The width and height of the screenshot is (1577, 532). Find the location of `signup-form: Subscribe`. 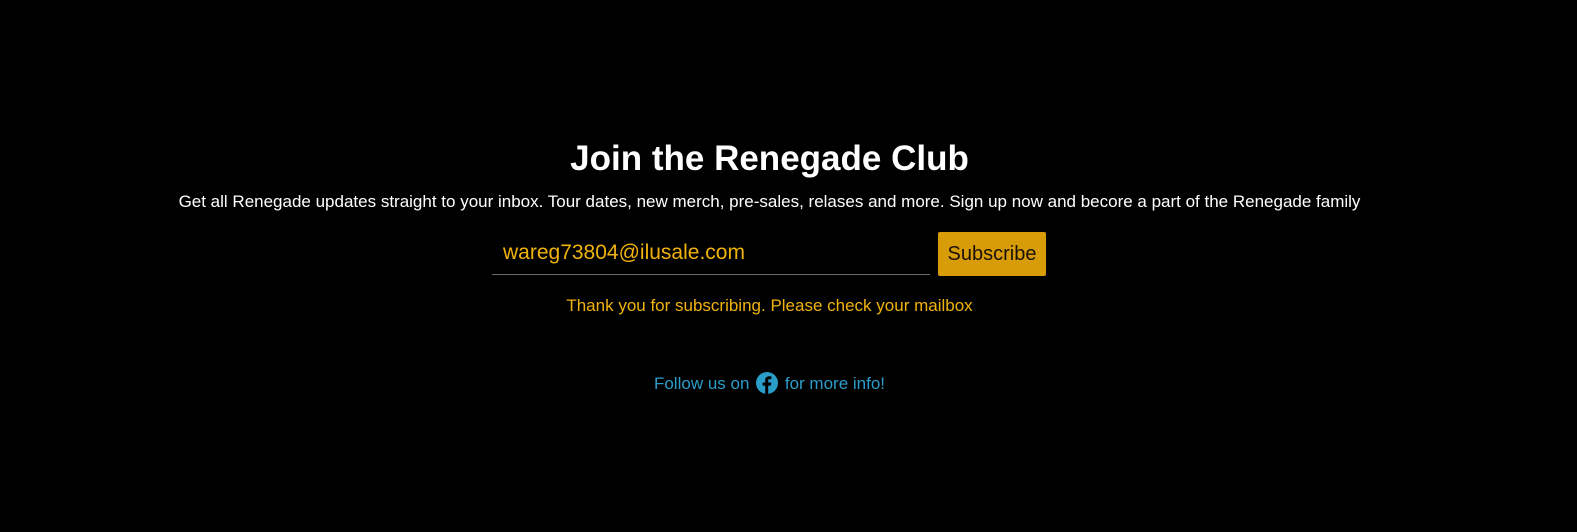

signup-form: Subscribe is located at coordinates (770, 254).